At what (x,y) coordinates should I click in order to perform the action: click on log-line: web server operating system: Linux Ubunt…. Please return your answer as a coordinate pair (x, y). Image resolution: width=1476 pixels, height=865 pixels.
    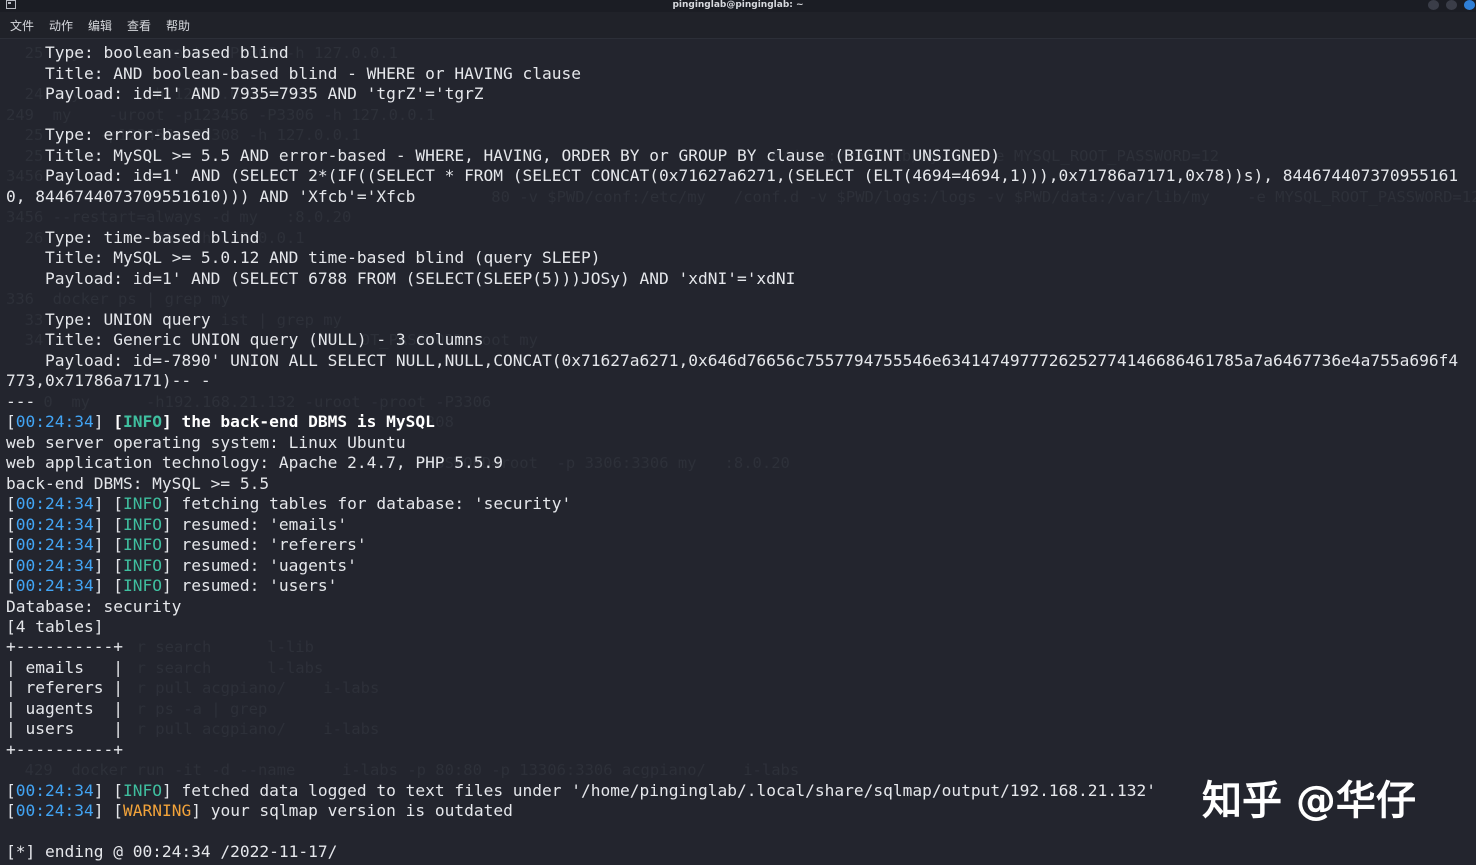
    Looking at the image, I should click on (206, 442).